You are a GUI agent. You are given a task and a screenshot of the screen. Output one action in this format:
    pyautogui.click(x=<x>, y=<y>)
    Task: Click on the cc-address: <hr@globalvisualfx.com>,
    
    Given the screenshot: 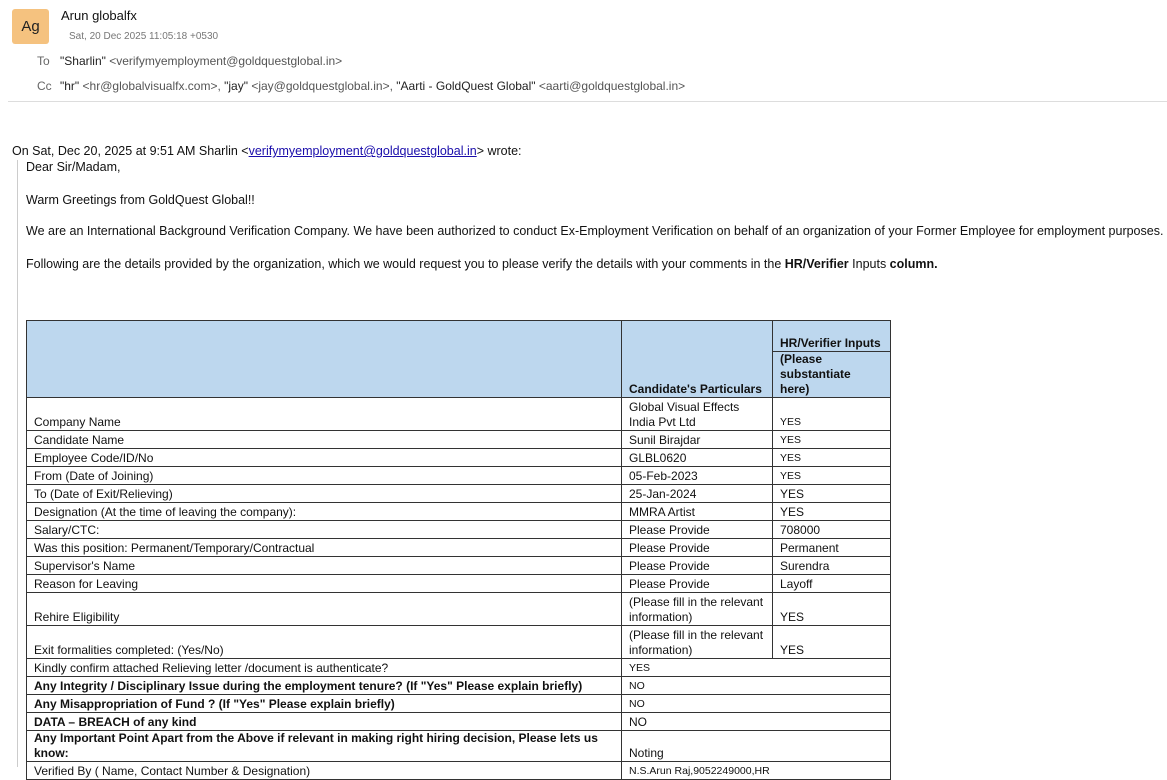 What is the action you would take?
    pyautogui.click(x=151, y=86)
    